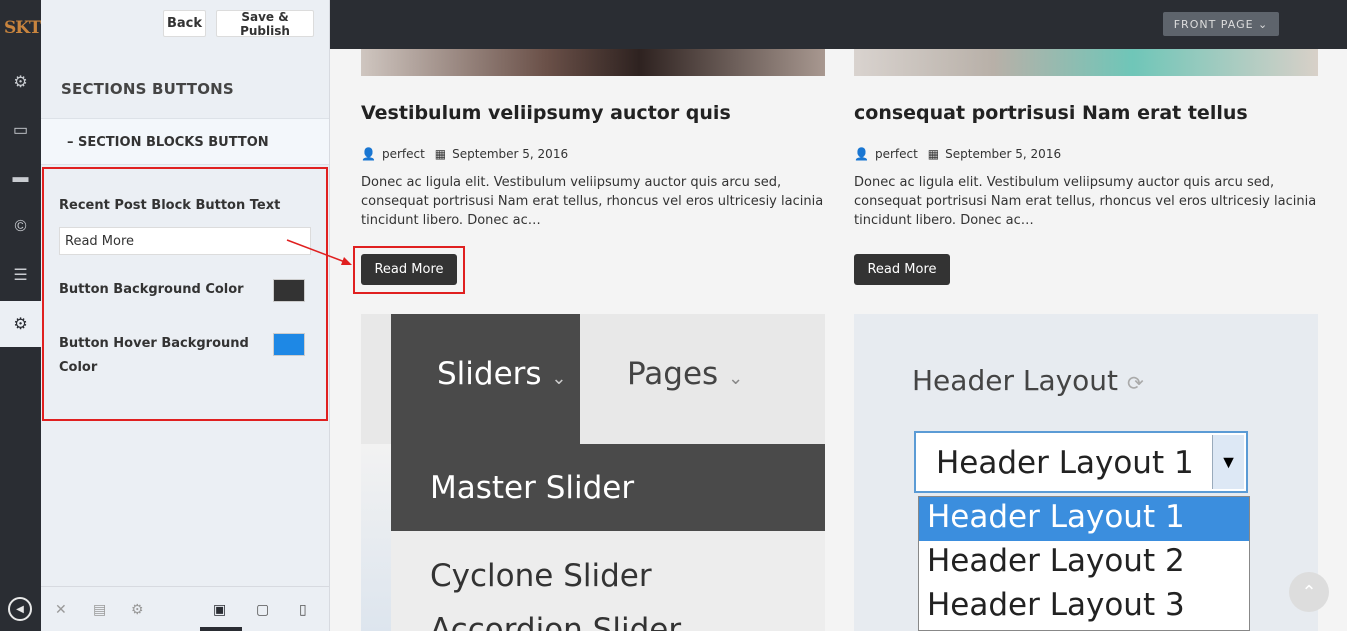 This screenshot has width=1347, height=631. Describe the element at coordinates (532, 488) in the screenshot. I see `menu-master-slider: Master Slider` at that location.